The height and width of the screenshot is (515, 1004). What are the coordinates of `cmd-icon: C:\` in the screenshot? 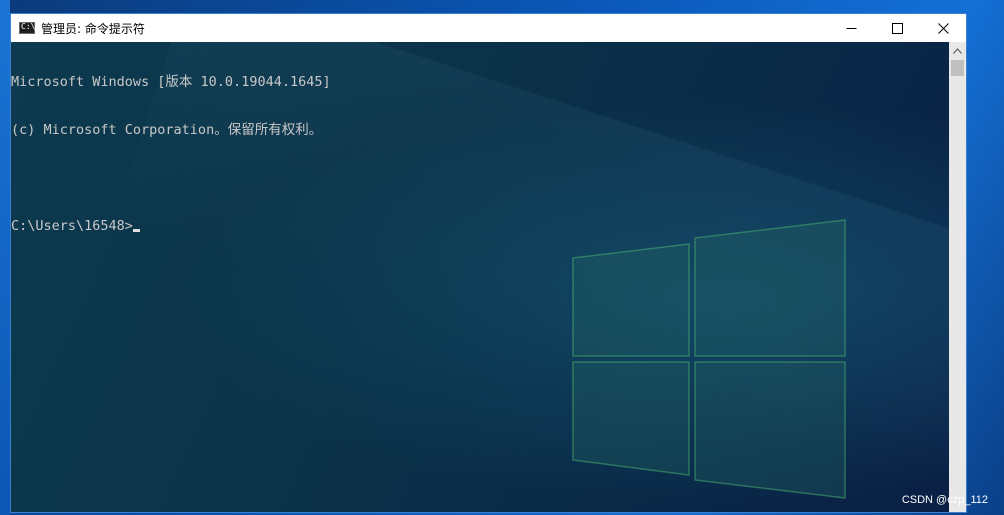 It's located at (27, 28).